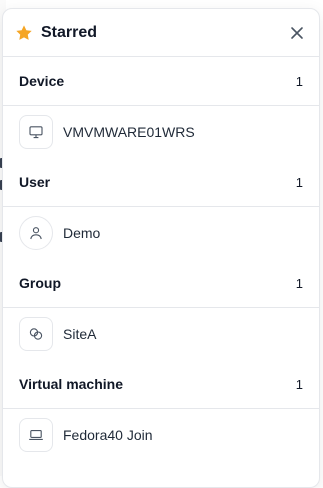 This screenshot has height=488, width=323. What do you see at coordinates (24, 33) in the screenshot?
I see `star-icon` at bounding box center [24, 33].